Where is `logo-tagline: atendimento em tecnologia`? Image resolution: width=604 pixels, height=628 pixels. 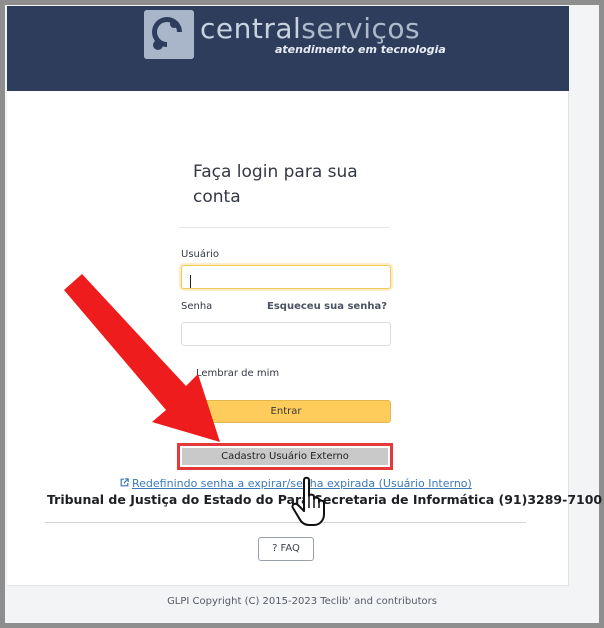 logo-tagline: atendimento em tecnologia is located at coordinates (360, 49).